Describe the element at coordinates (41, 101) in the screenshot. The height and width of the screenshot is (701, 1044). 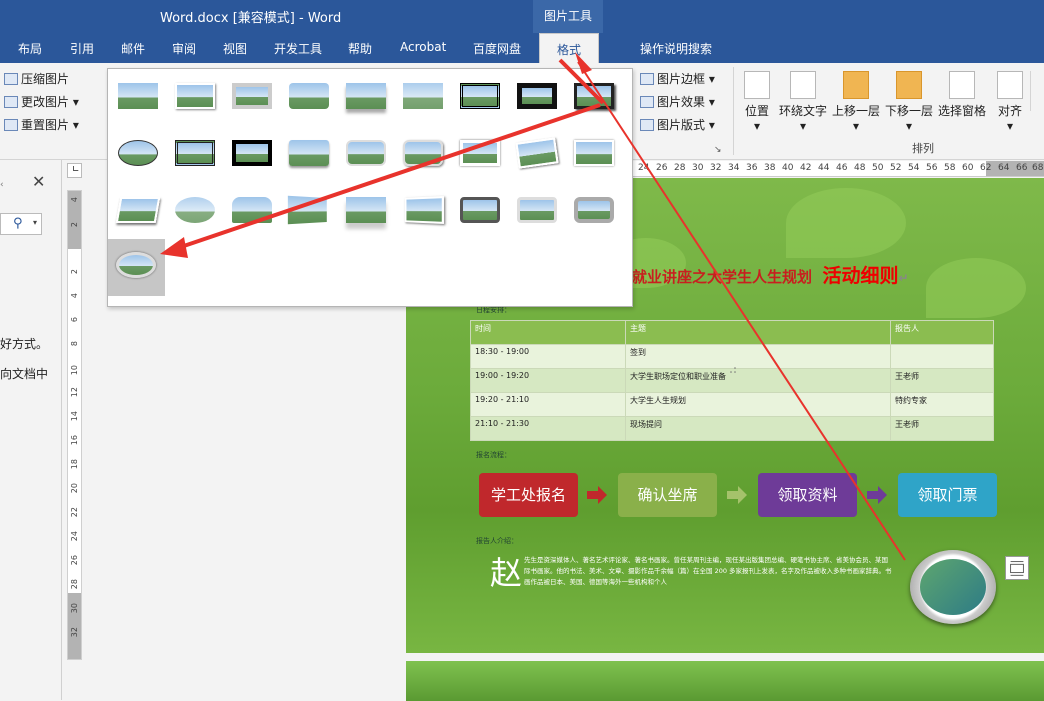
I see `change-picture-button: 更改图片 ▾` at that location.